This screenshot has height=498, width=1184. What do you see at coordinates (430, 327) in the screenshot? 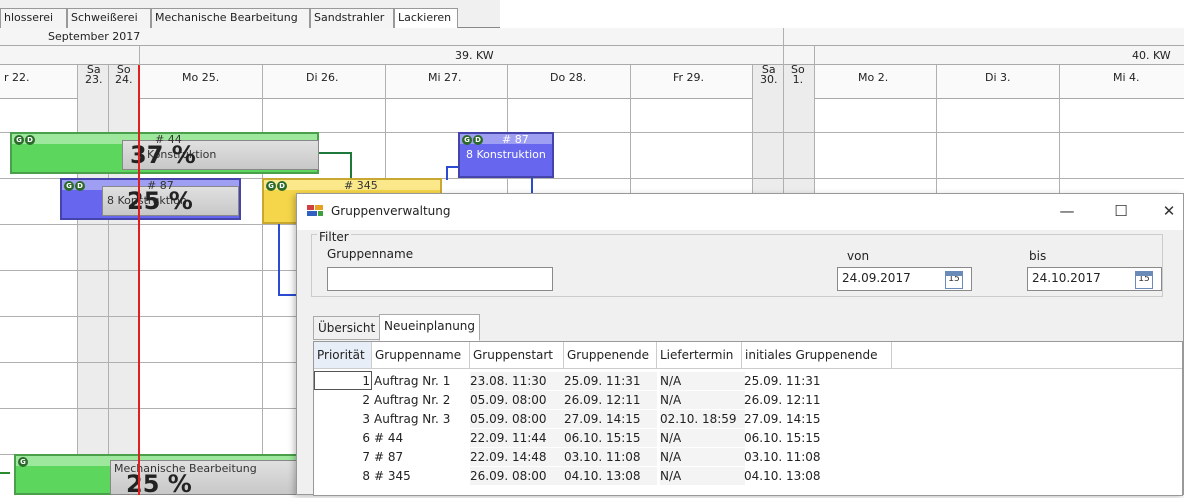
I see `tab-neueinplanung: Neueinplanung` at bounding box center [430, 327].